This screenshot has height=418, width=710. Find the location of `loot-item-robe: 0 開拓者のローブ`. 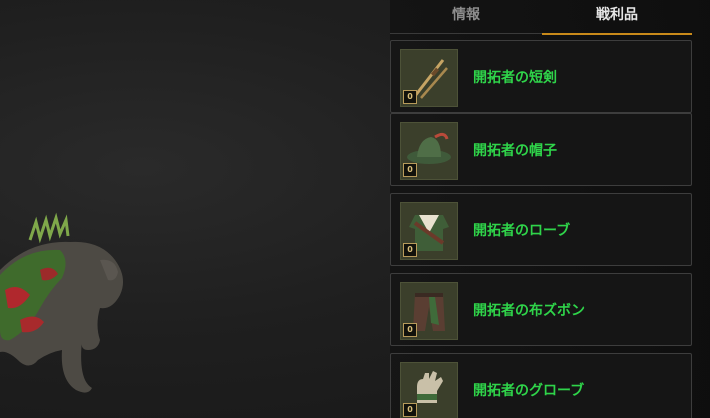

loot-item-robe: 0 開拓者のローブ is located at coordinates (541, 229).